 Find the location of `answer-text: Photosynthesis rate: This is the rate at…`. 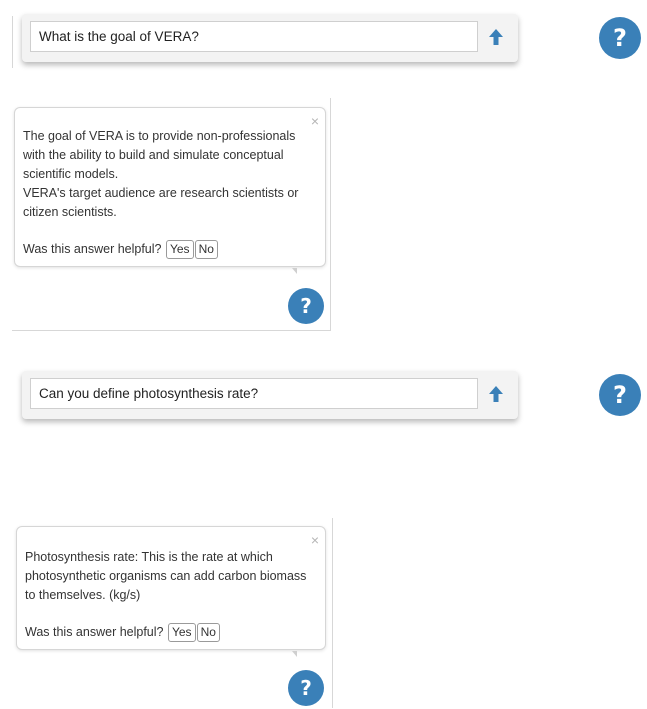

answer-text: Photosynthesis rate: This is the rate at… is located at coordinates (169, 576).